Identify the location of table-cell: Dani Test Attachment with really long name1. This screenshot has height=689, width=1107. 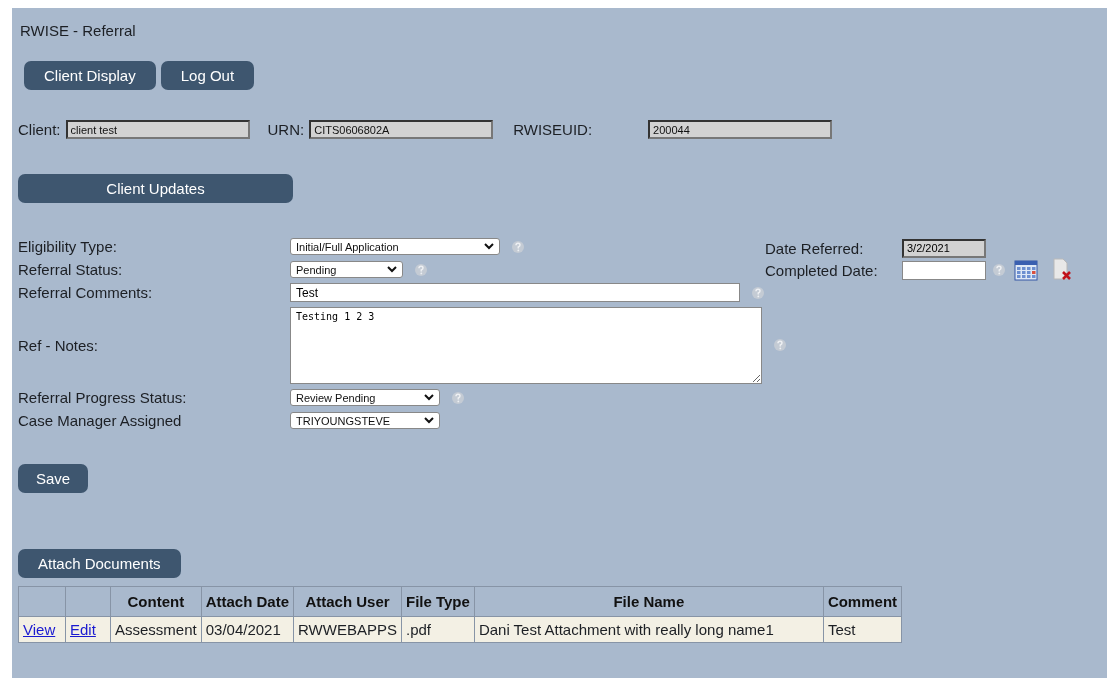
(649, 629).